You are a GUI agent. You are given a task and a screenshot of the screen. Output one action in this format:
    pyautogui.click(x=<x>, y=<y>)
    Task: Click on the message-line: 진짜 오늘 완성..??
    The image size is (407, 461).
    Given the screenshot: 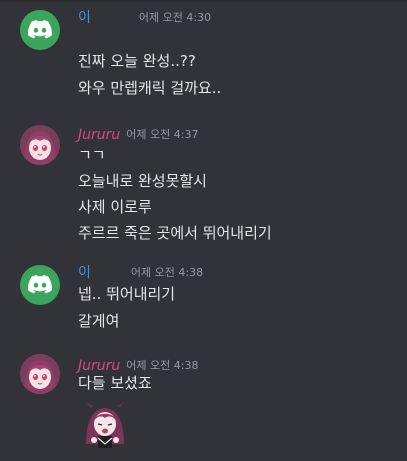 What is the action you would take?
    pyautogui.click(x=137, y=61)
    